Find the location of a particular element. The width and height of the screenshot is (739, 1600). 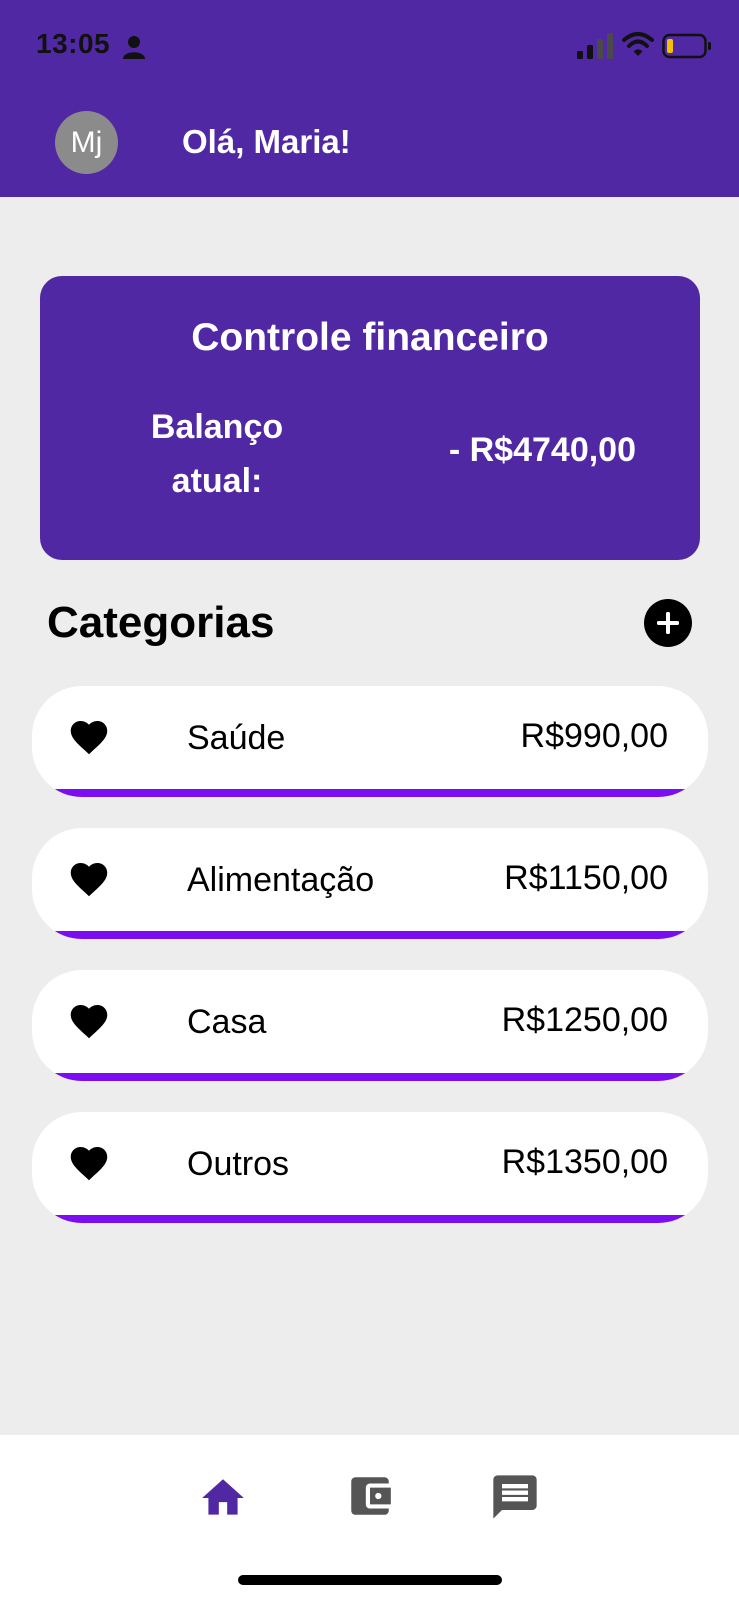

category-name: Outros is located at coordinates (238, 1164).